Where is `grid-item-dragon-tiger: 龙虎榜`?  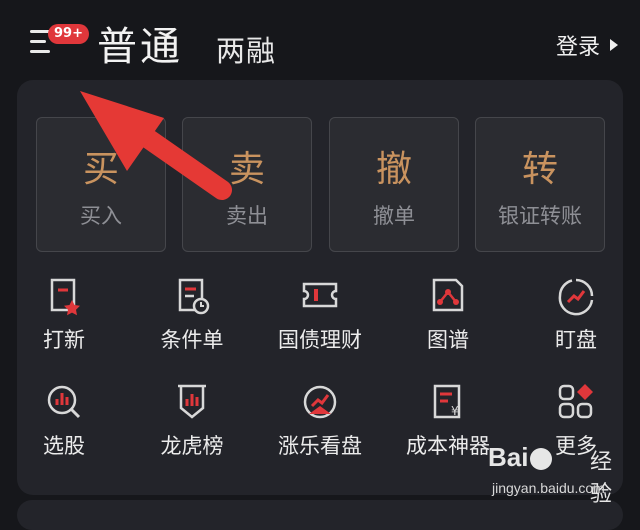 grid-item-dragon-tiger: 龙虎榜 is located at coordinates (192, 428).